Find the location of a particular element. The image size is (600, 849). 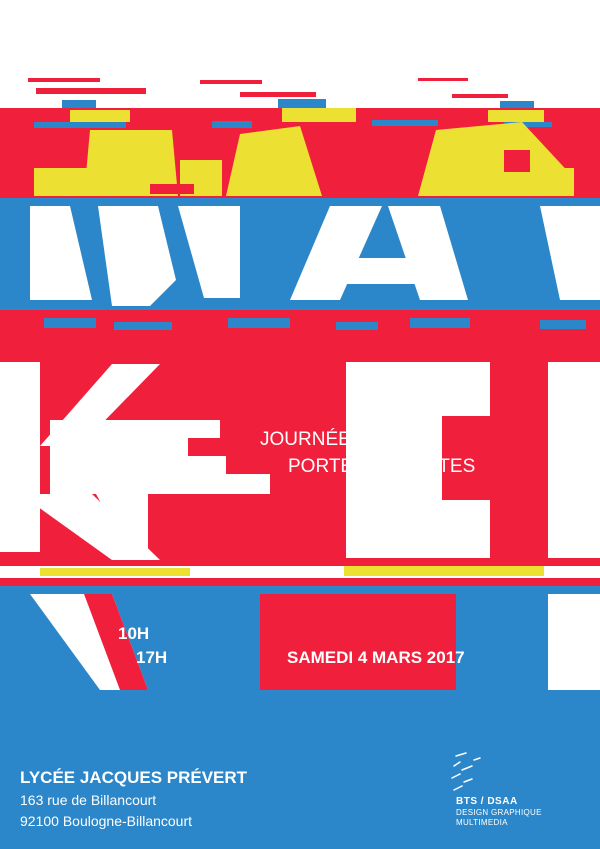

school-street: 163 rue de Billancourt is located at coordinates (88, 800).